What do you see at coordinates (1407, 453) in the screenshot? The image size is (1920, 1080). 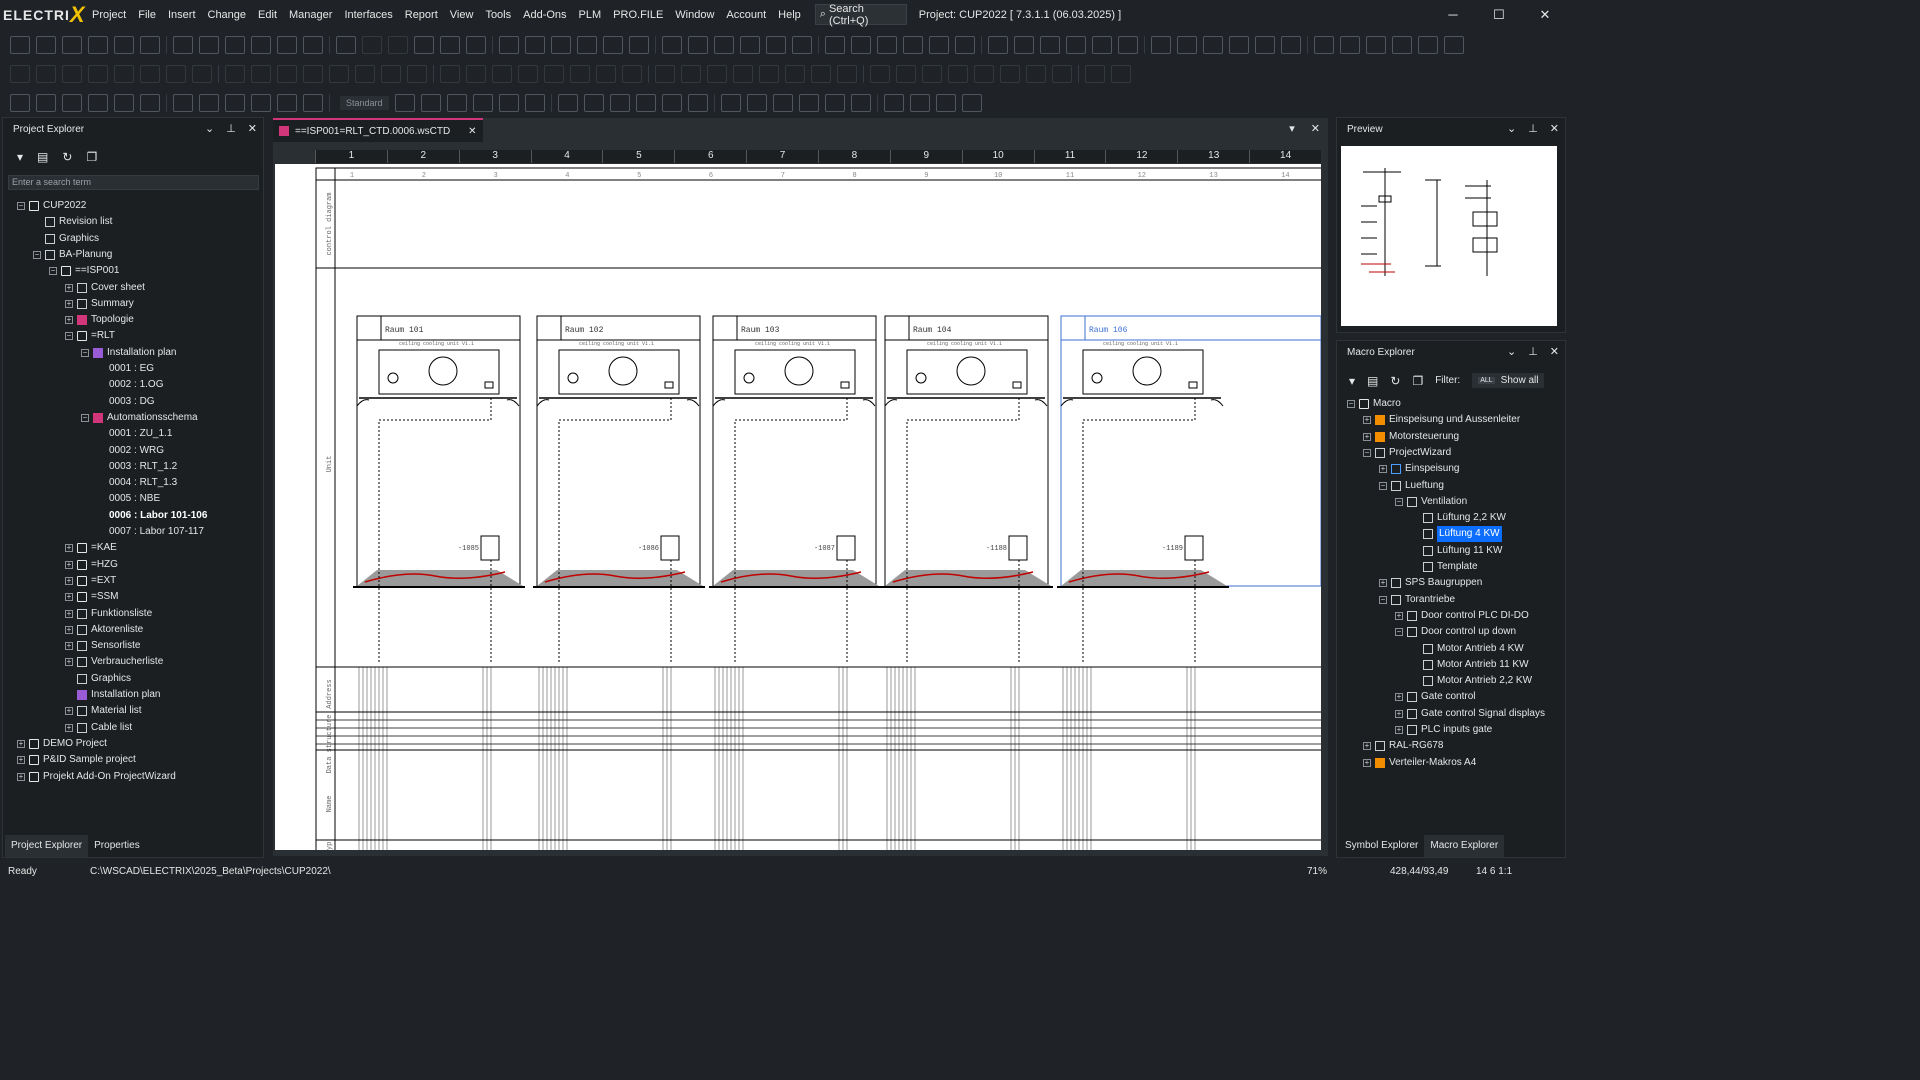 I see `tree-item: − ProjectWizard` at bounding box center [1407, 453].